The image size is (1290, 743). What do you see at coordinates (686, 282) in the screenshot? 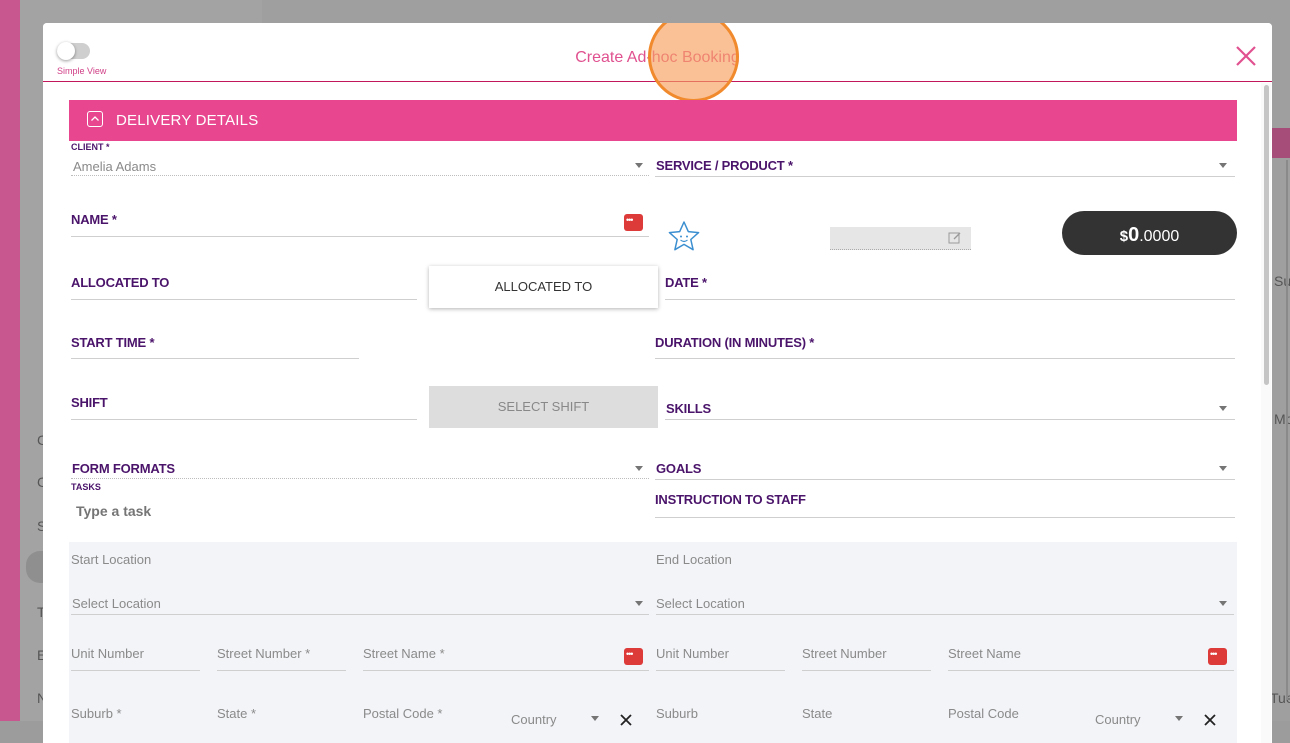
I see `date-label: DATE *` at bounding box center [686, 282].